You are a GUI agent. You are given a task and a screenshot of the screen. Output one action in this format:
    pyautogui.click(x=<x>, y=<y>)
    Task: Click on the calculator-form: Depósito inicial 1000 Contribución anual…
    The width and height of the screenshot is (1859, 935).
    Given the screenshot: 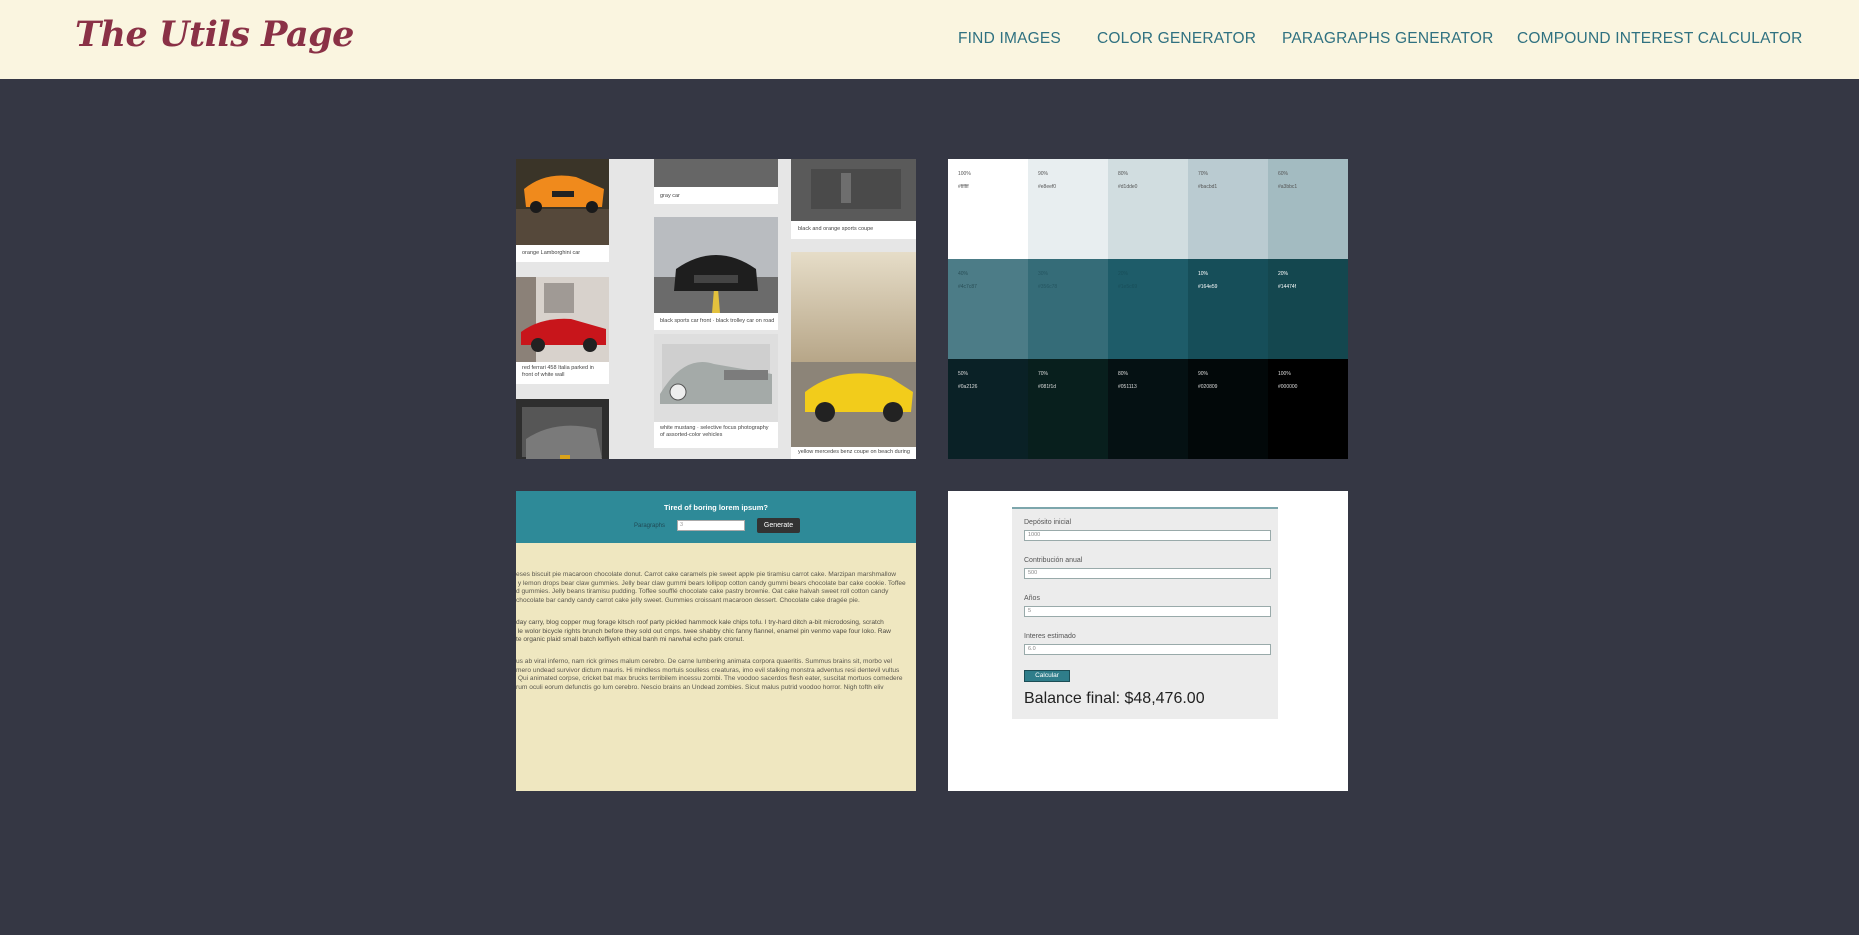 What is the action you would take?
    pyautogui.click(x=1145, y=613)
    